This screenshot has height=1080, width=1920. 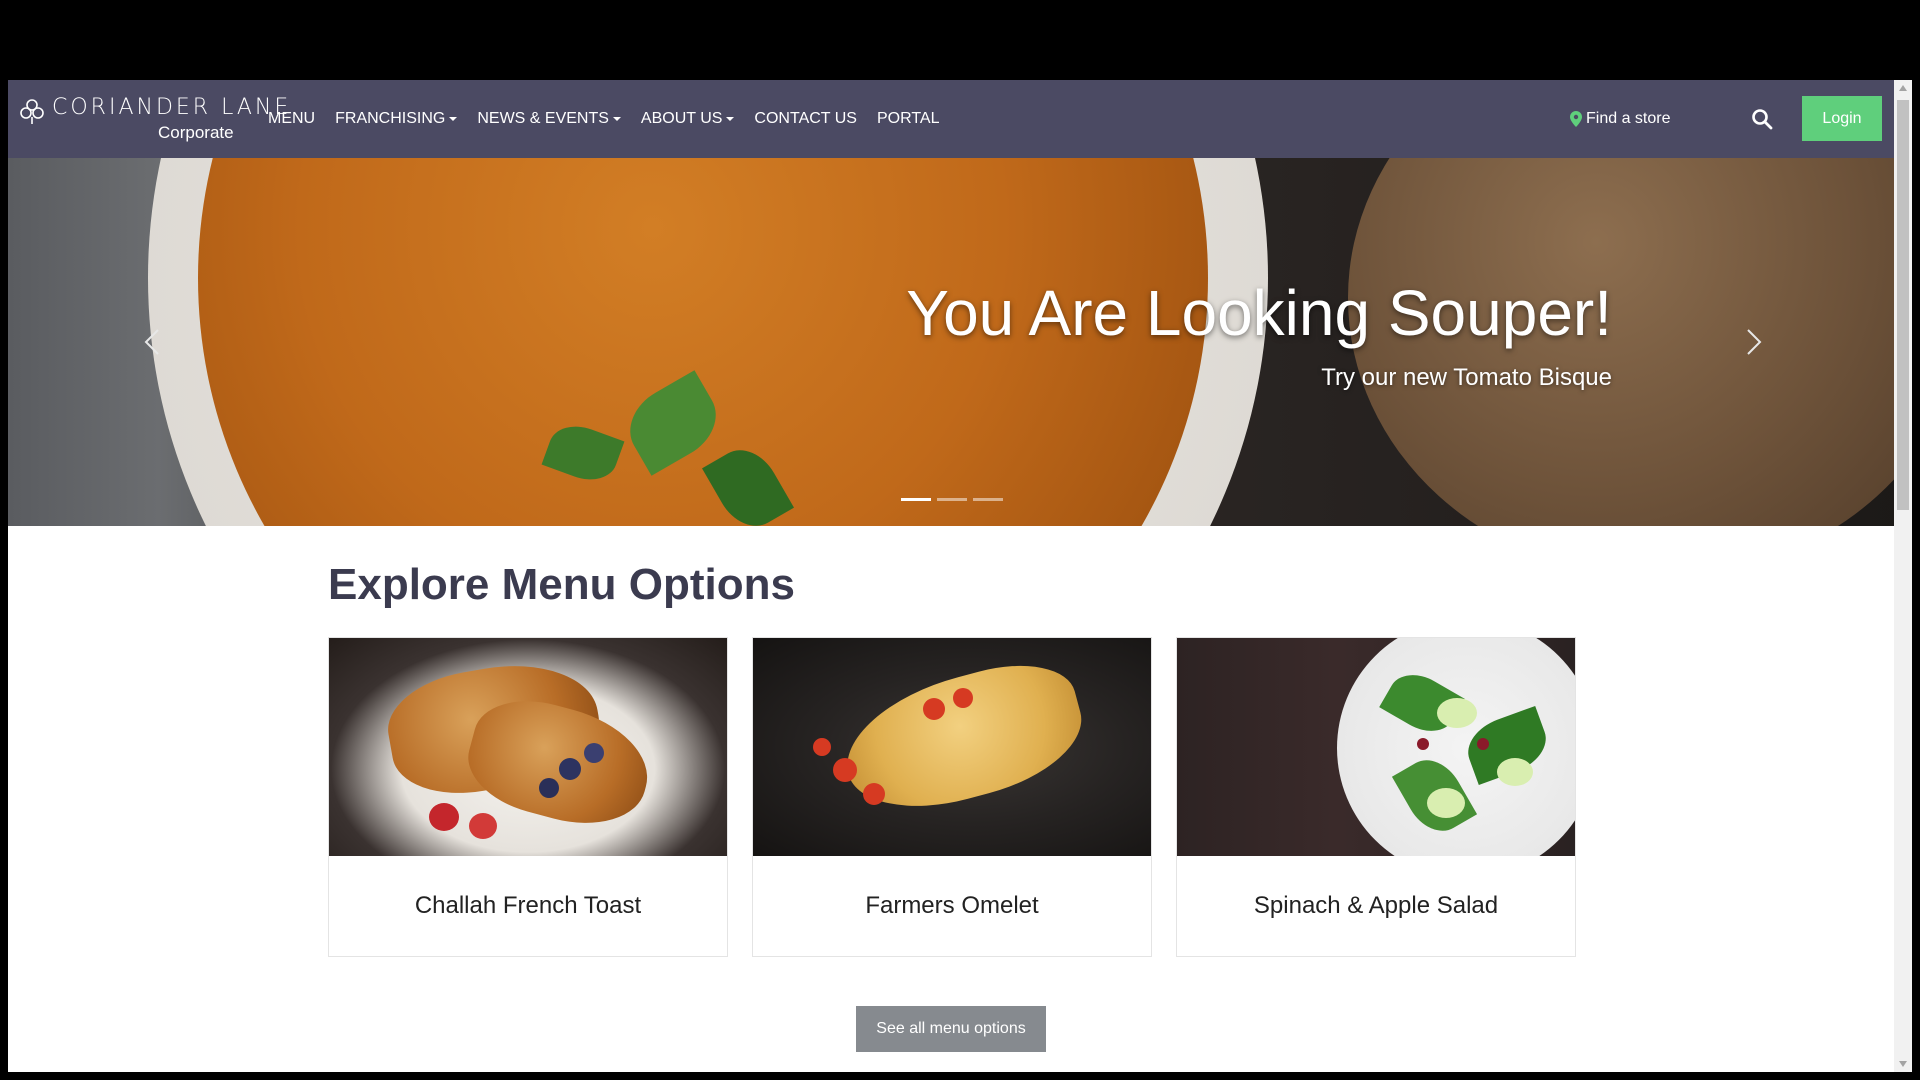 I want to click on nav-item-label: ABOUT US, so click(x=681, y=118).